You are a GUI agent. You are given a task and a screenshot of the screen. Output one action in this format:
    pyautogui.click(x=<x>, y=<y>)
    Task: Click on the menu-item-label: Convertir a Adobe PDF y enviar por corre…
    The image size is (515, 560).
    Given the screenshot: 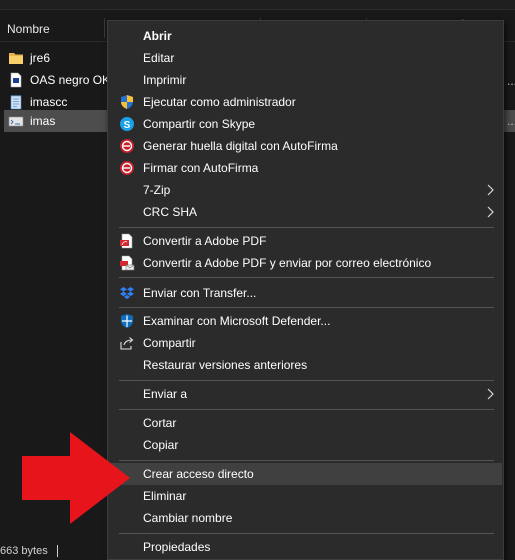 What is the action you would take?
    pyautogui.click(x=287, y=263)
    